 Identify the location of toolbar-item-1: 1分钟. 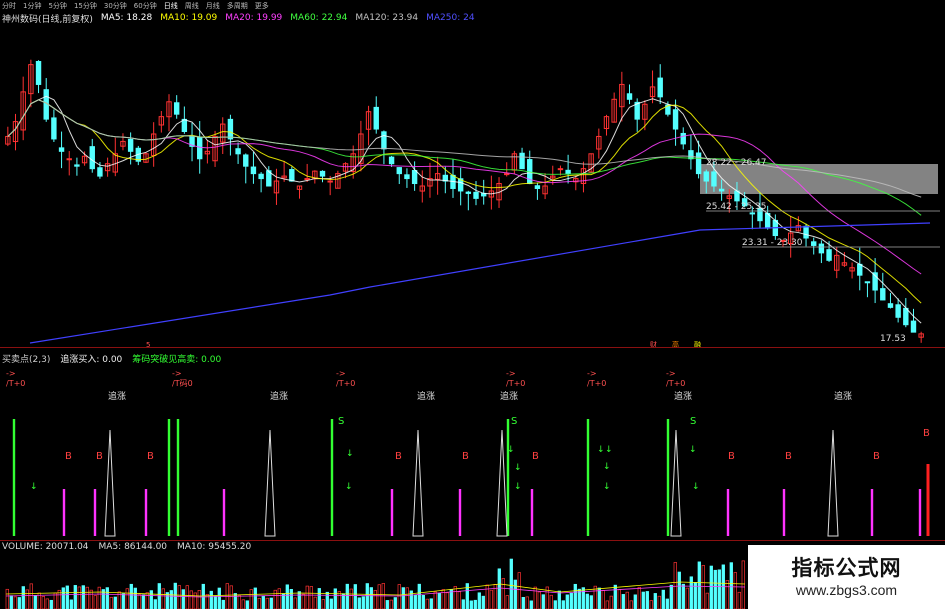
(32, 6).